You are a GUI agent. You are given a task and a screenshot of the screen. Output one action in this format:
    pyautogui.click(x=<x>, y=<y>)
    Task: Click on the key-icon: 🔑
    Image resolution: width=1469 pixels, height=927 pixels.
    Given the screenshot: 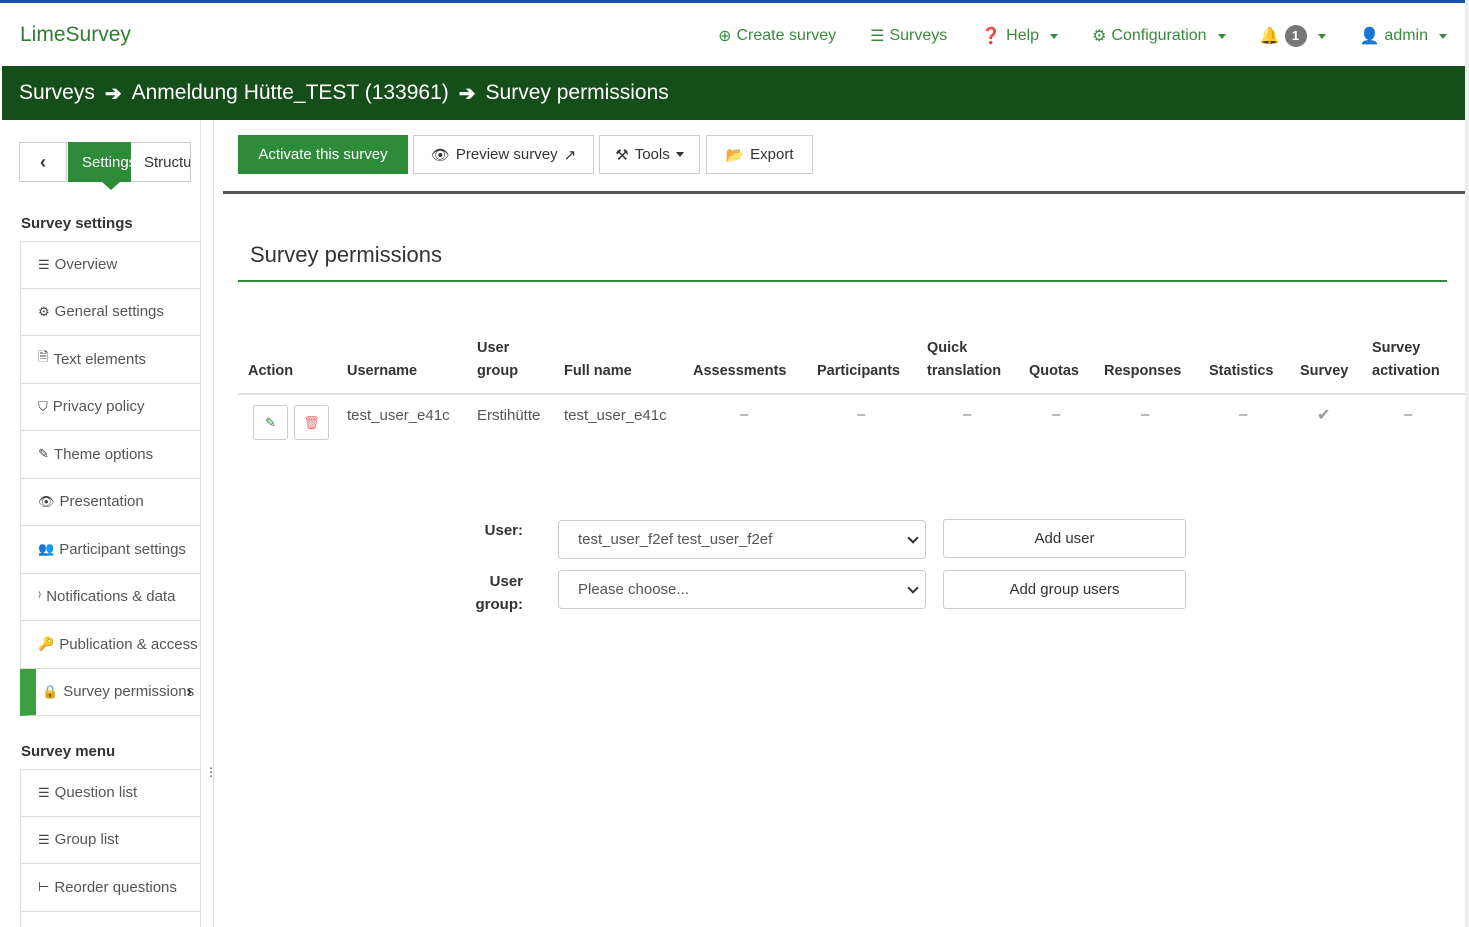 What is the action you would take?
    pyautogui.click(x=46, y=644)
    